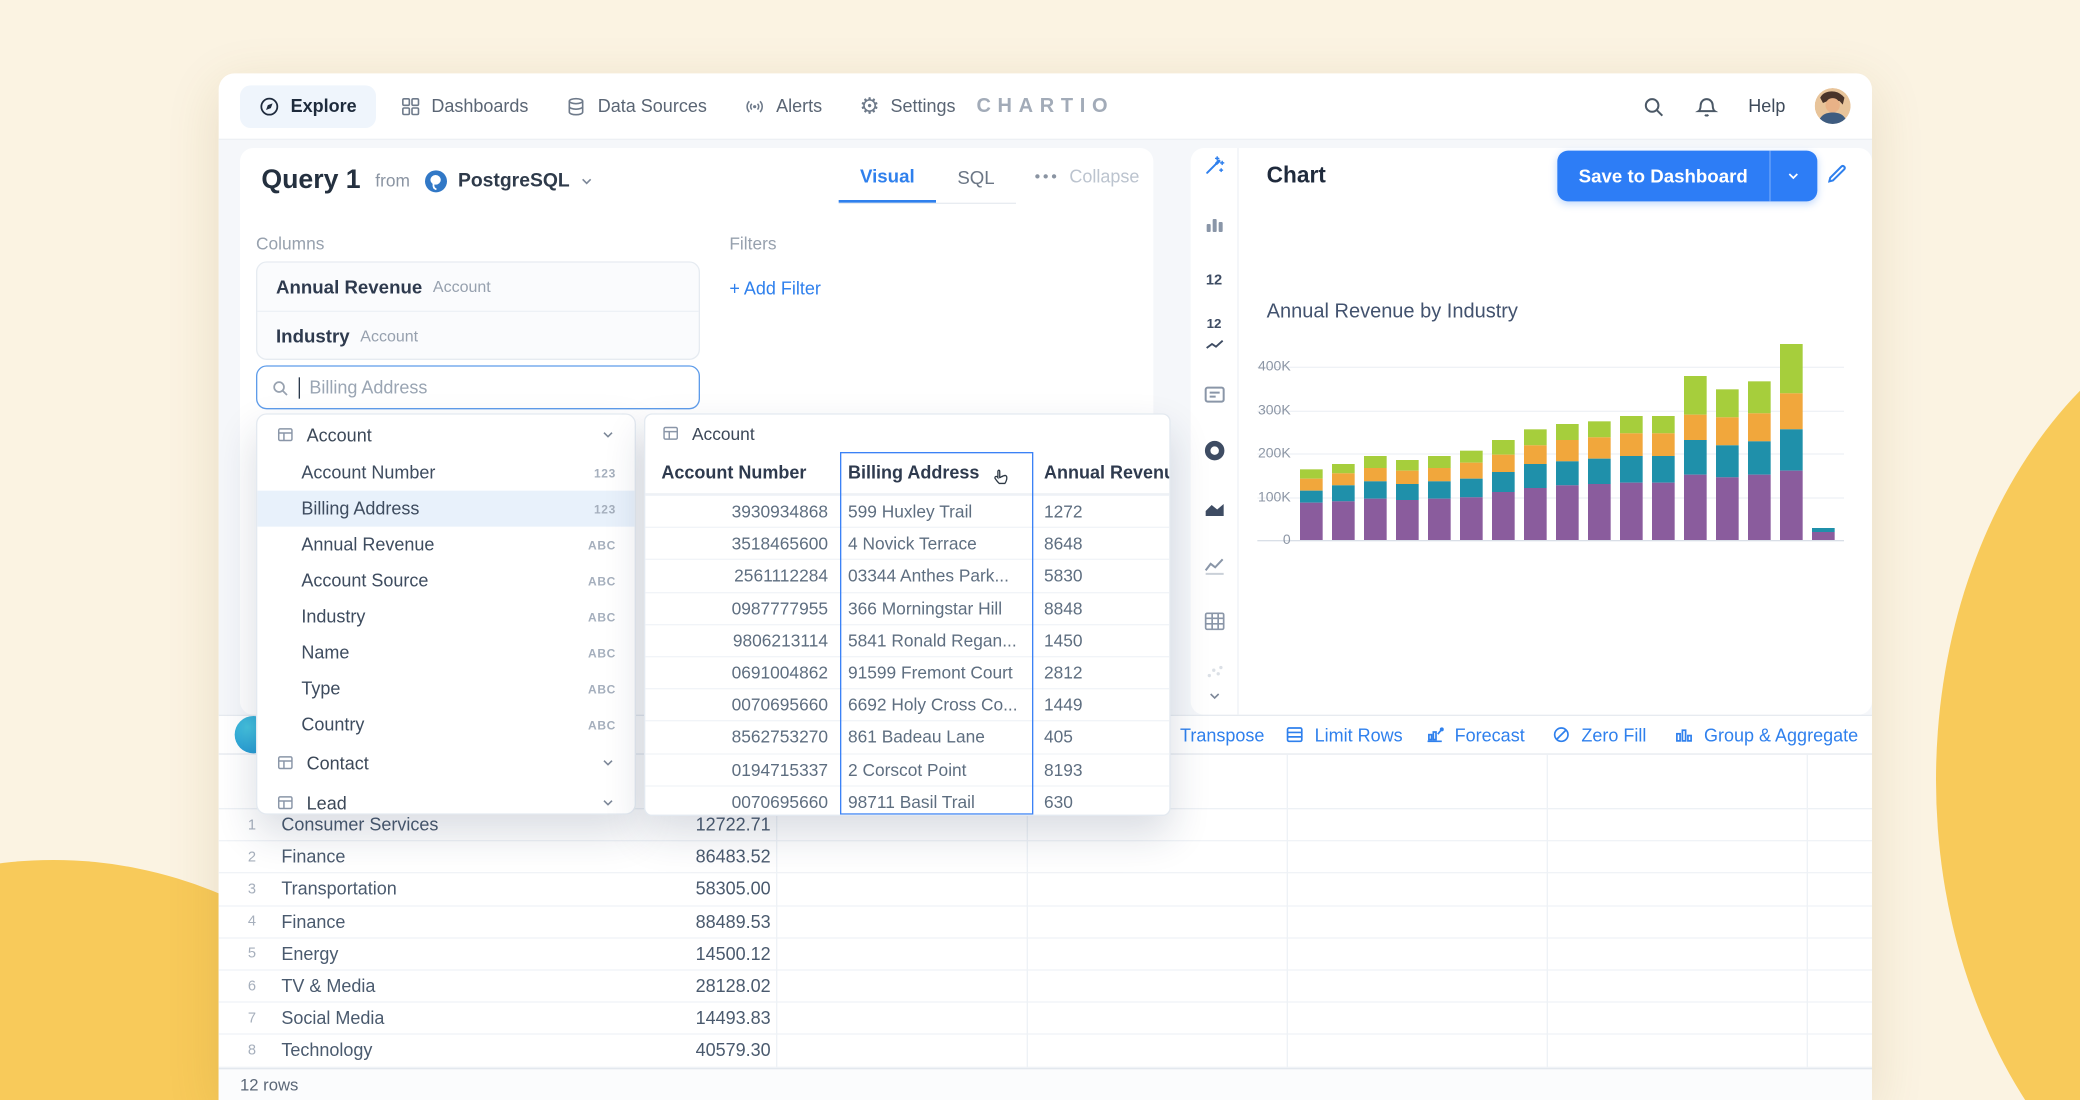 The width and height of the screenshot is (2080, 1100). What do you see at coordinates (445, 725) in the screenshot?
I see `field-option-country: Country ABC` at bounding box center [445, 725].